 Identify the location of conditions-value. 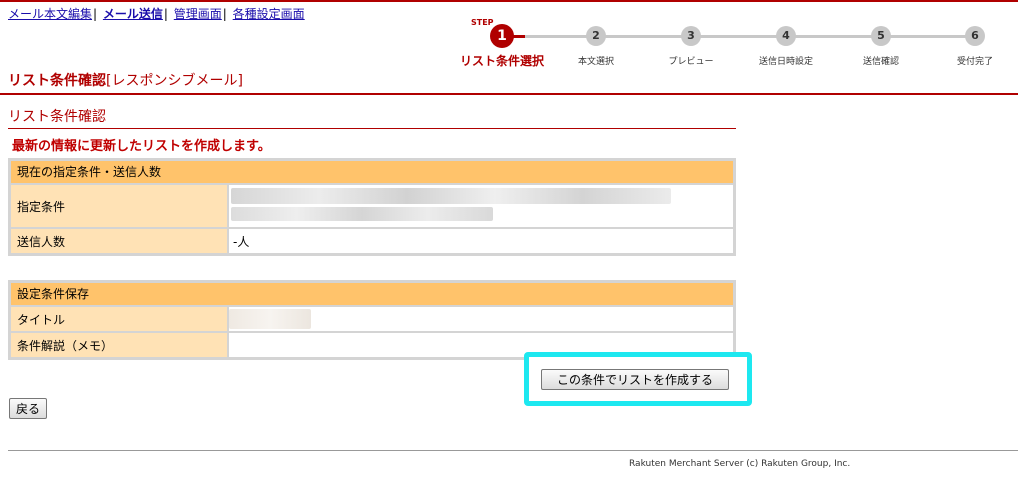
(481, 206).